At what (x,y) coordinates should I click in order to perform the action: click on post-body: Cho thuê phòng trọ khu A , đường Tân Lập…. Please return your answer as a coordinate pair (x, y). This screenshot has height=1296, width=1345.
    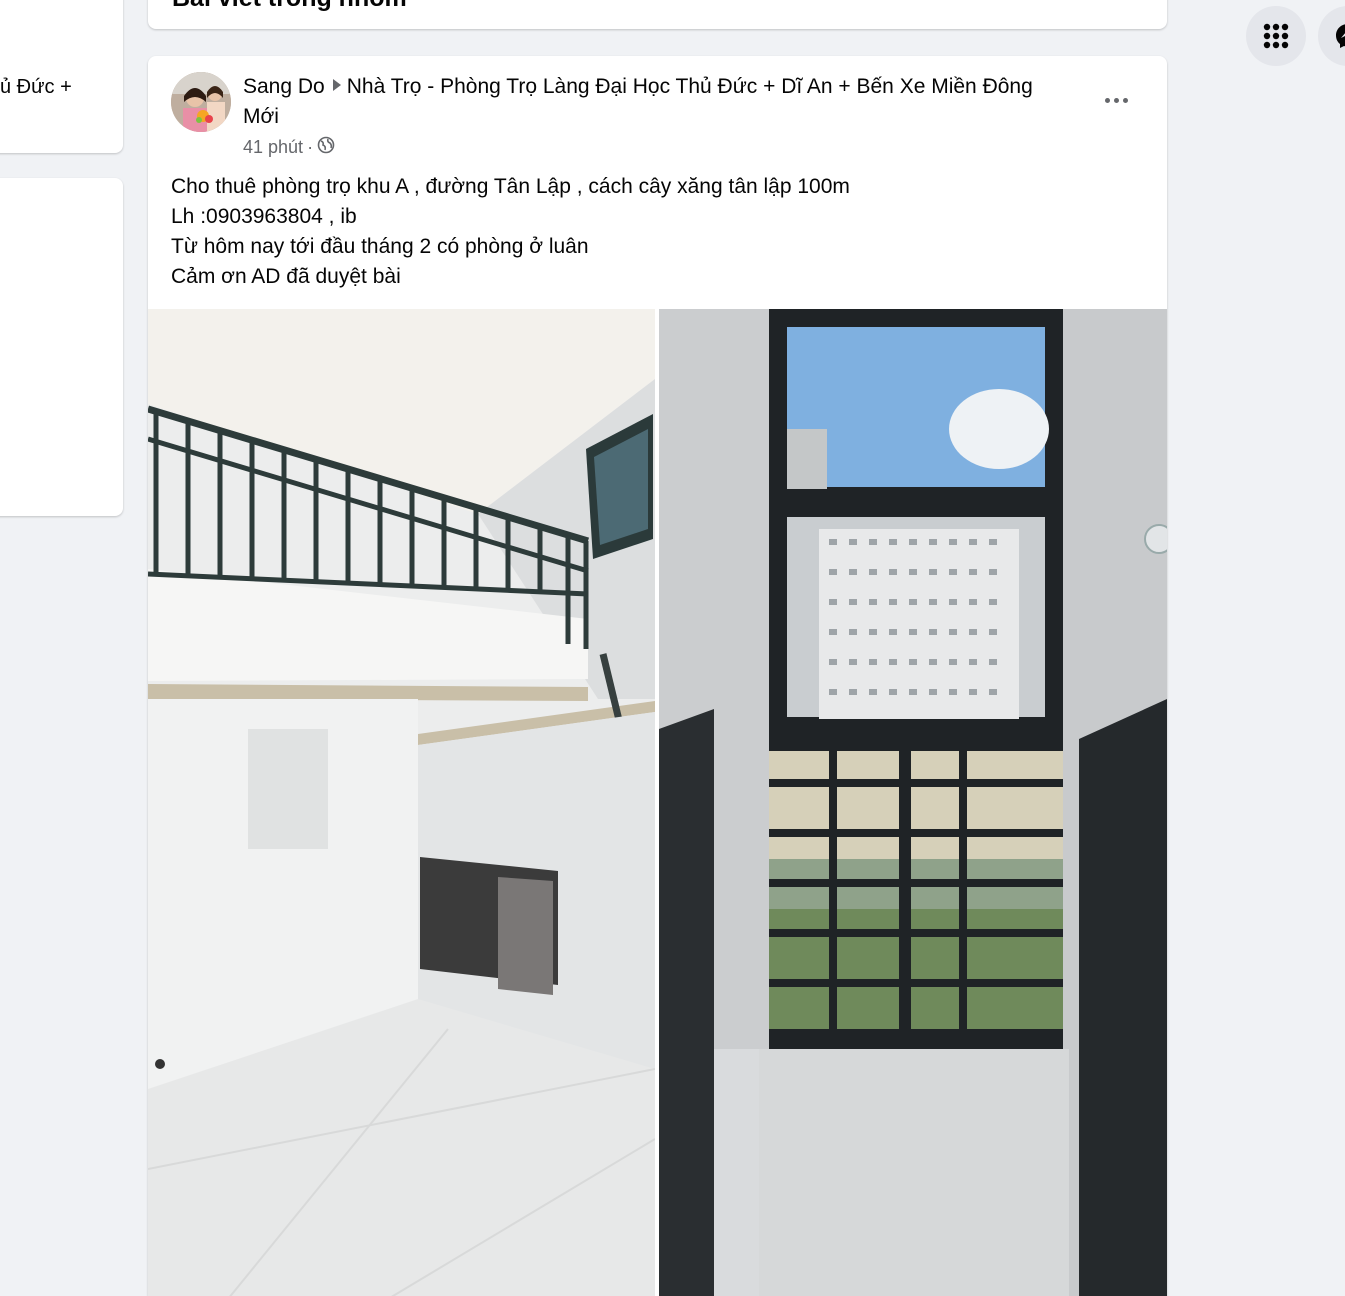
    Looking at the image, I should click on (510, 232).